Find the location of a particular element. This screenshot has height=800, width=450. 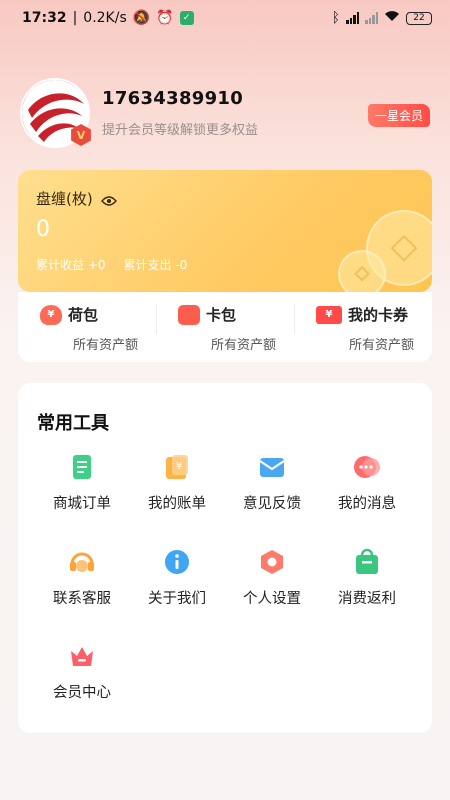

wallet-item-pouch: ¥ 荷包 所有资产额 is located at coordinates (87, 327).